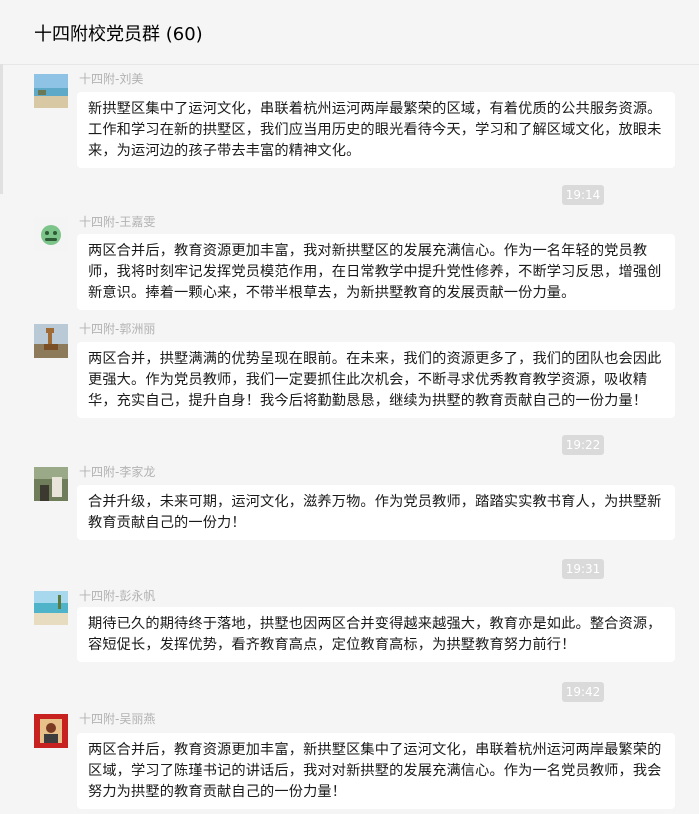 This screenshot has height=814, width=699. I want to click on sender-name: 十四附-李家龙, so click(117, 472).